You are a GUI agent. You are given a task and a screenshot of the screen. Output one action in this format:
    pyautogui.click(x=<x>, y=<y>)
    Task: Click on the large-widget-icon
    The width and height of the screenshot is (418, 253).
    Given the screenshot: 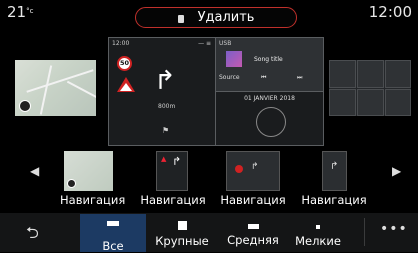 What is the action you would take?
    pyautogui.click(x=182, y=225)
    